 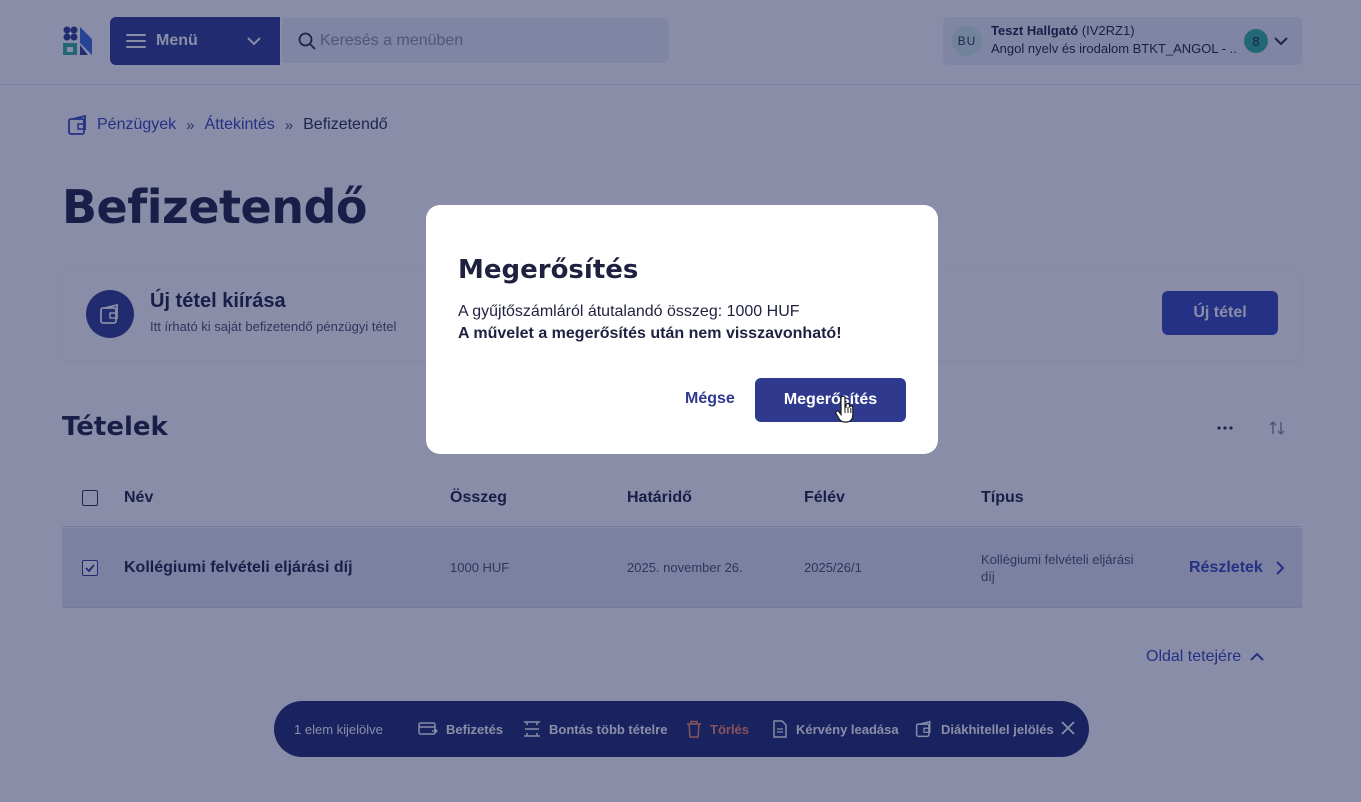 I want to click on cancel-button: Mégse, so click(x=710, y=399).